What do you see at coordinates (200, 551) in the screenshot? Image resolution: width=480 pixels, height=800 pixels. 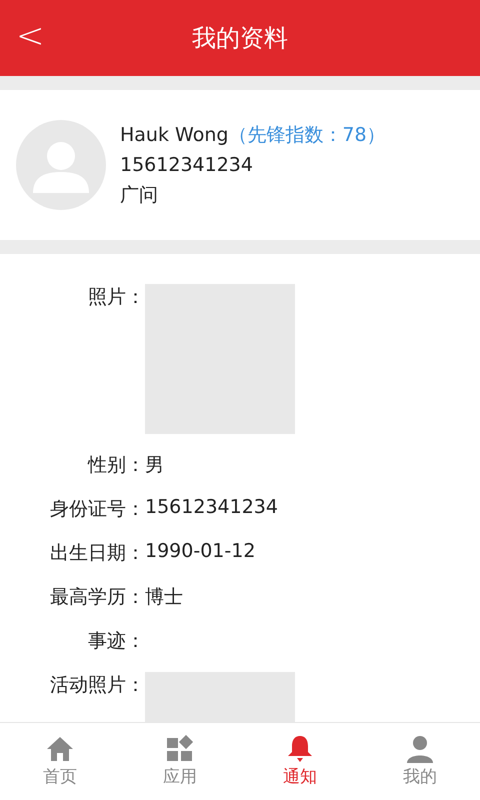 I see `field-value: 1990-01-12` at bounding box center [200, 551].